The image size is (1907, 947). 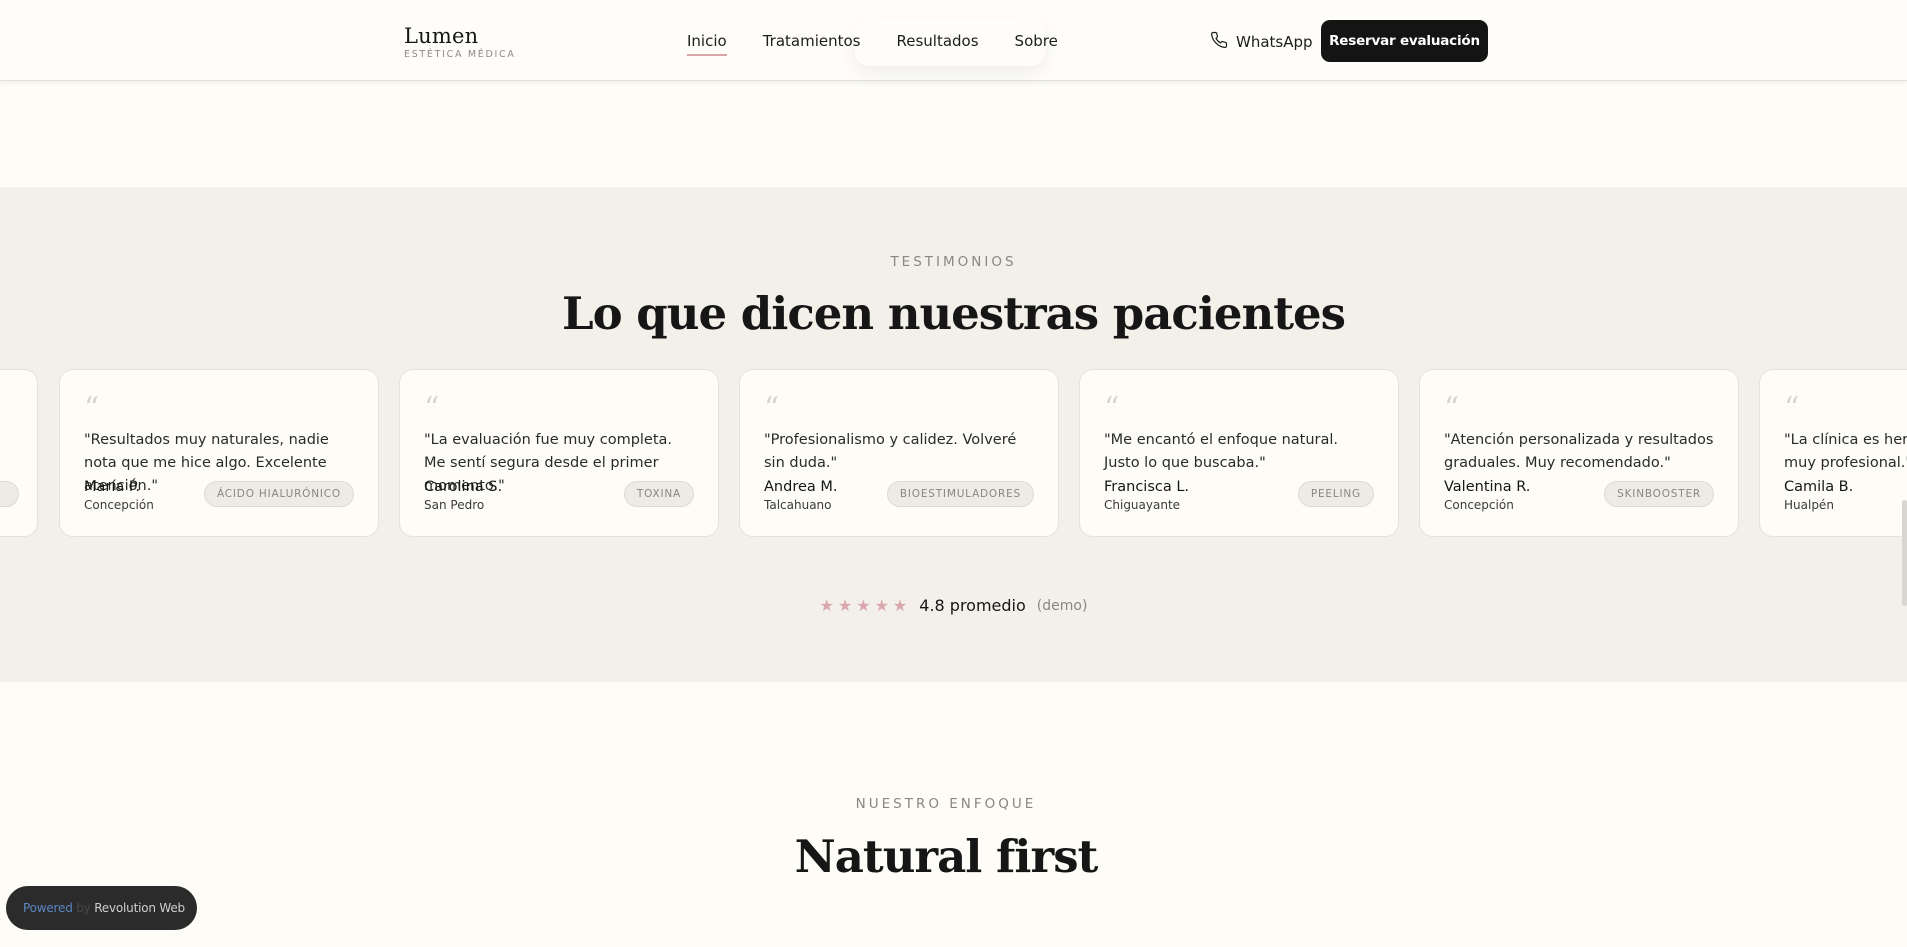 What do you see at coordinates (454, 505) in the screenshot?
I see `testimonial-city: San Pedro` at bounding box center [454, 505].